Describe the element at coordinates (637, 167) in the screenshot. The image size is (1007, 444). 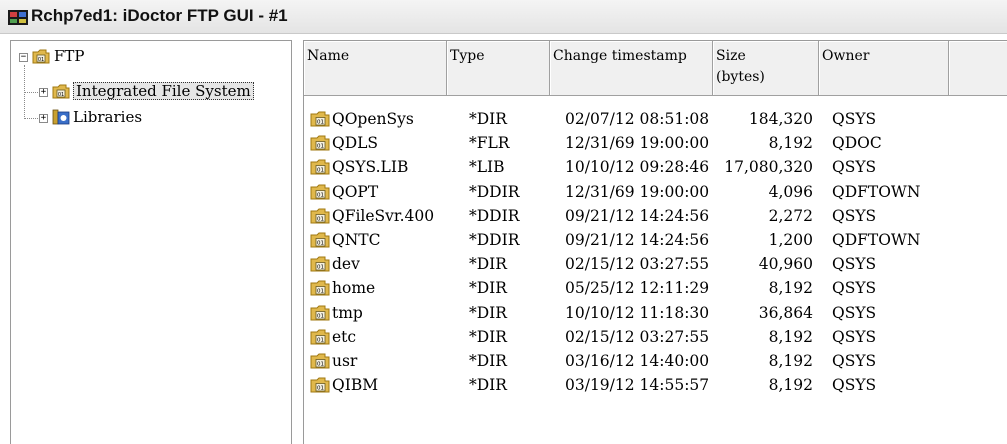
I see `cell-change-timestamp: 10/10/12 09:28:46` at that location.